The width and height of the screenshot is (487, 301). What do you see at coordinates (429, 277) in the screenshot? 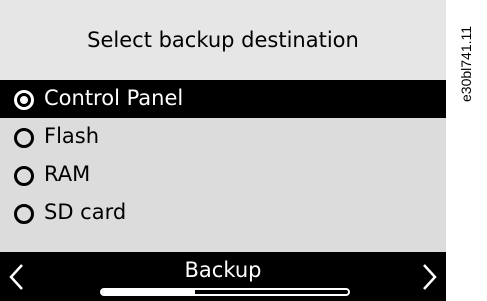
I see `chevron-right-icon` at bounding box center [429, 277].